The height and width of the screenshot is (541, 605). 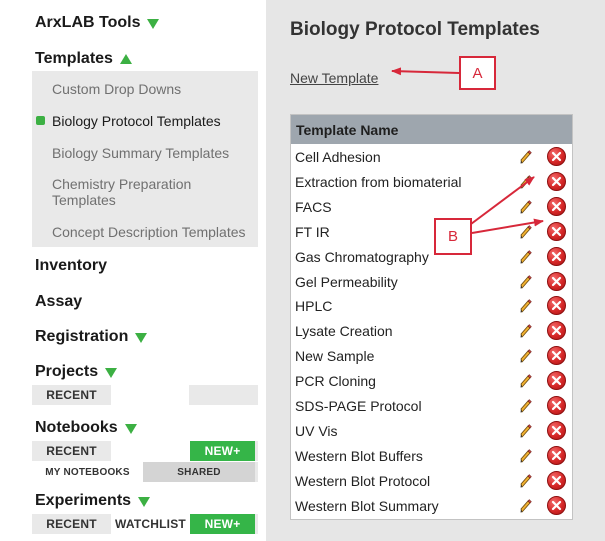 I want to click on assay-label: Assay, so click(x=59, y=301).